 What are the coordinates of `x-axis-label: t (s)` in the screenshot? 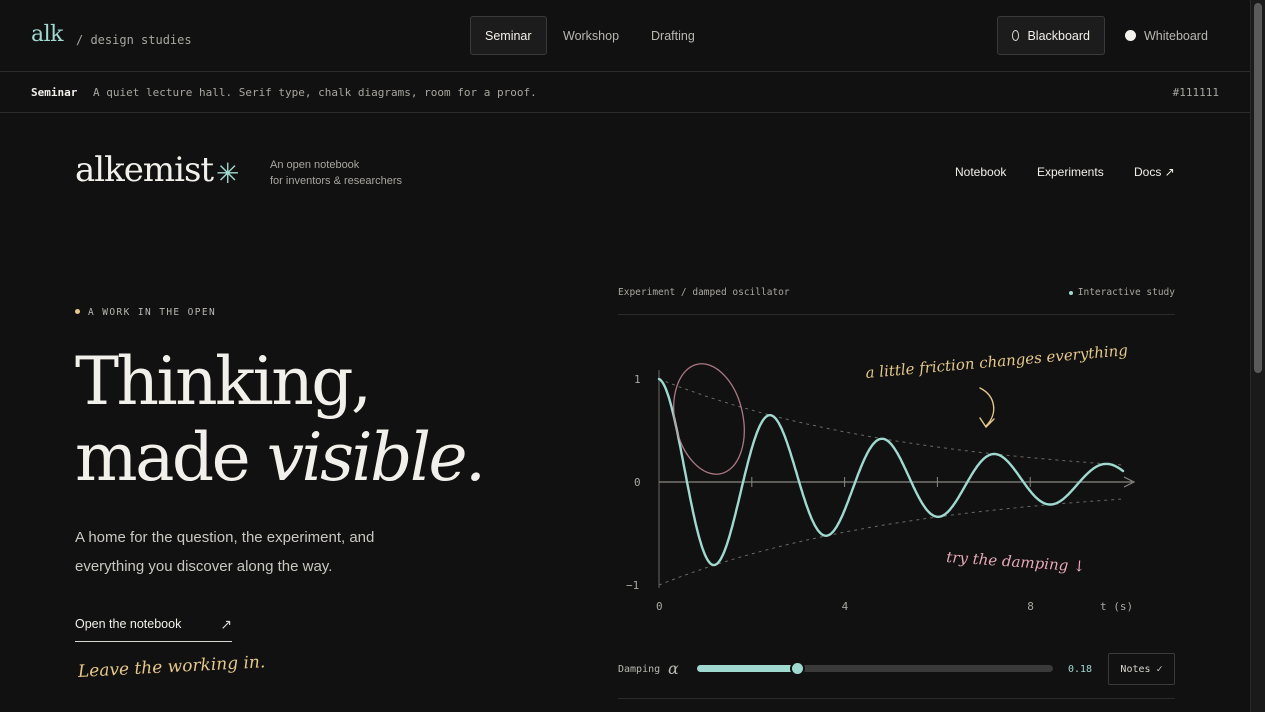 It's located at (1116, 606).